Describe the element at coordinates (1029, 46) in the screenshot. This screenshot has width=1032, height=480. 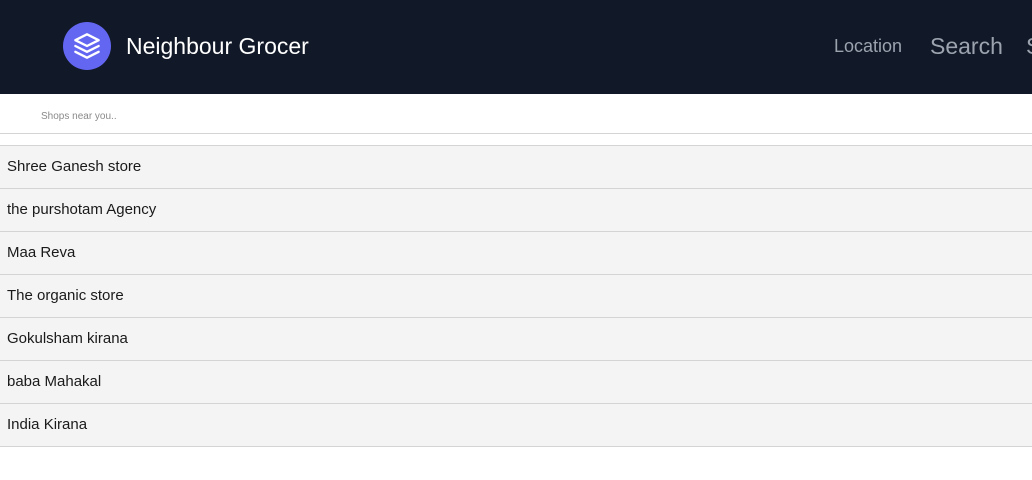
I see `nav-link-truncated: S` at that location.